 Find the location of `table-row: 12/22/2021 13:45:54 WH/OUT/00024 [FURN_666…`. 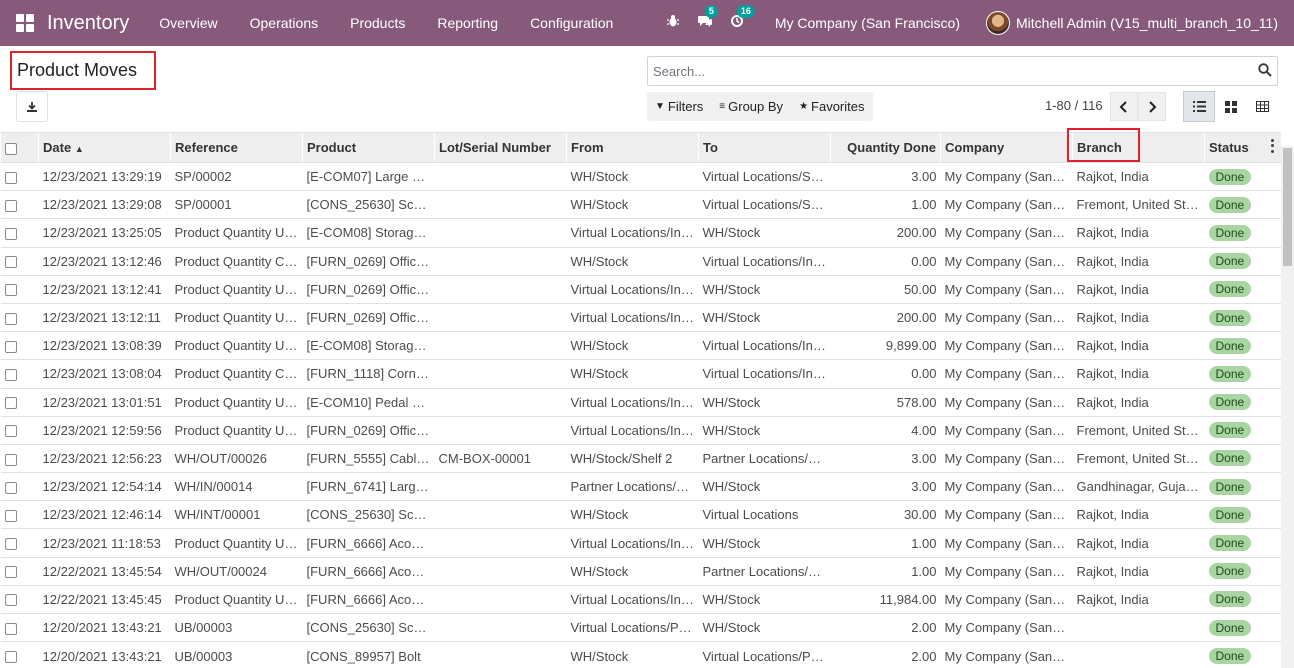

table-row: 12/22/2021 13:45:54 WH/OUT/00024 [FURN_666… is located at coordinates (640, 571).